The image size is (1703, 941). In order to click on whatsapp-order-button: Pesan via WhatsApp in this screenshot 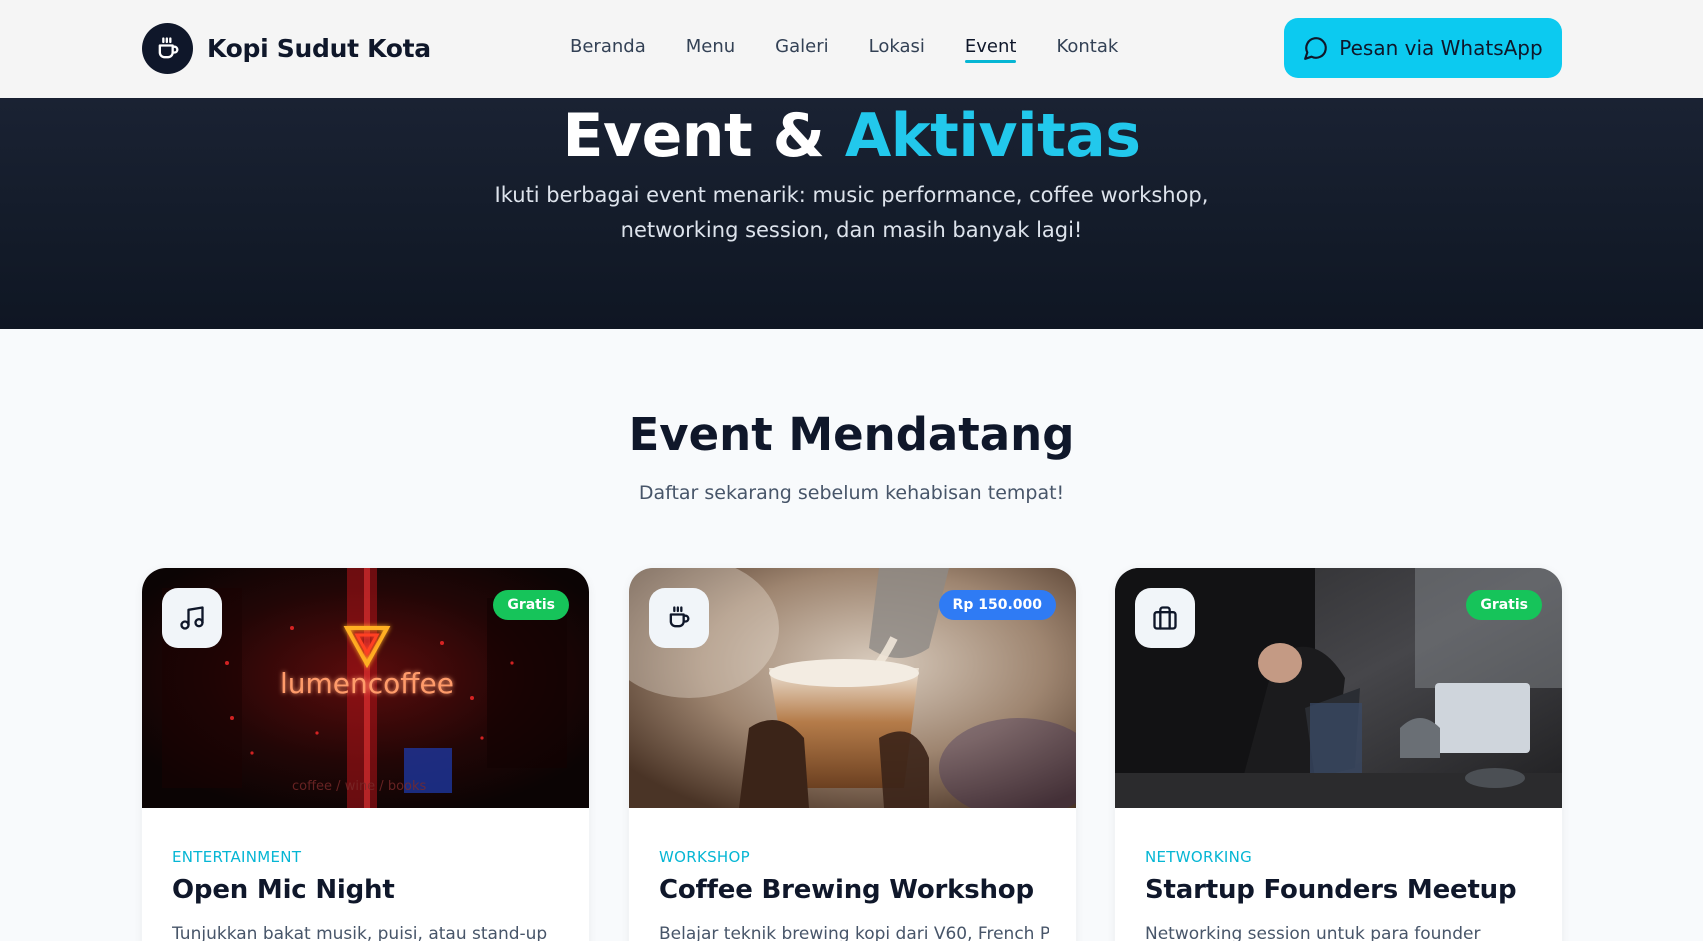, I will do `click(1423, 48)`.